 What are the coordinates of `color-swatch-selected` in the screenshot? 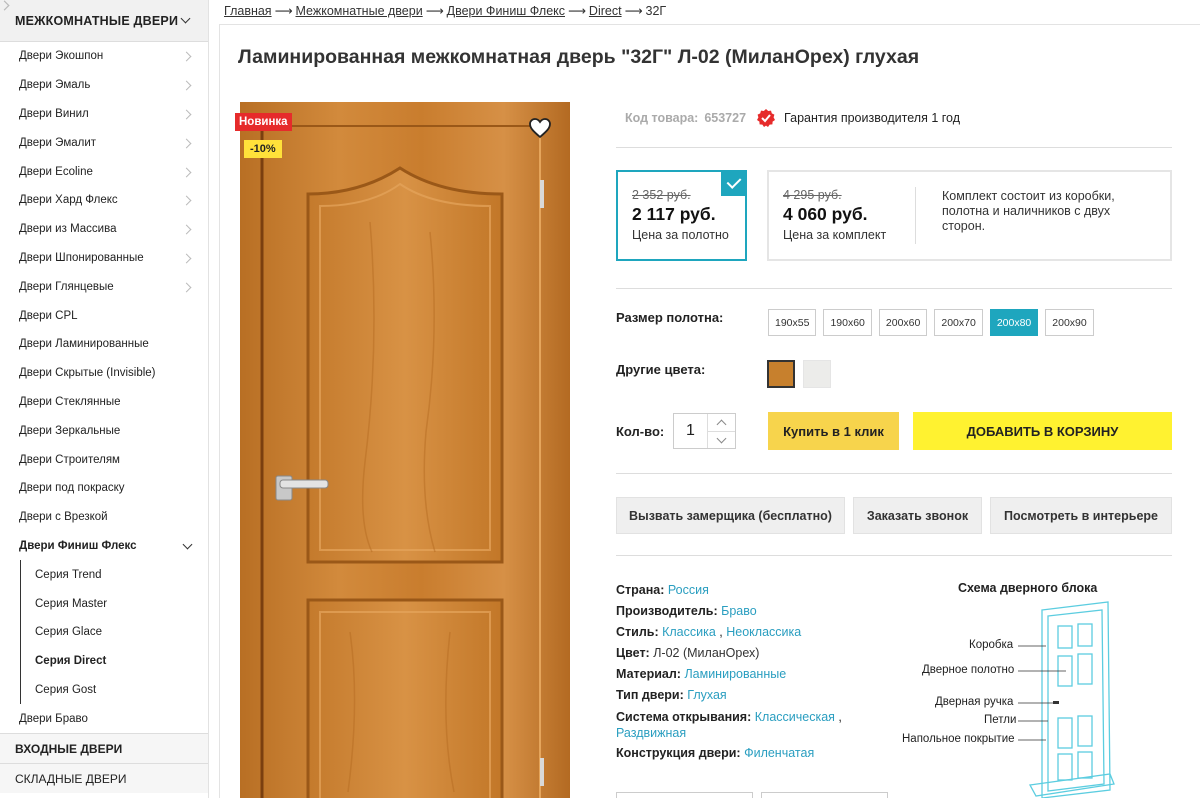 It's located at (781, 374).